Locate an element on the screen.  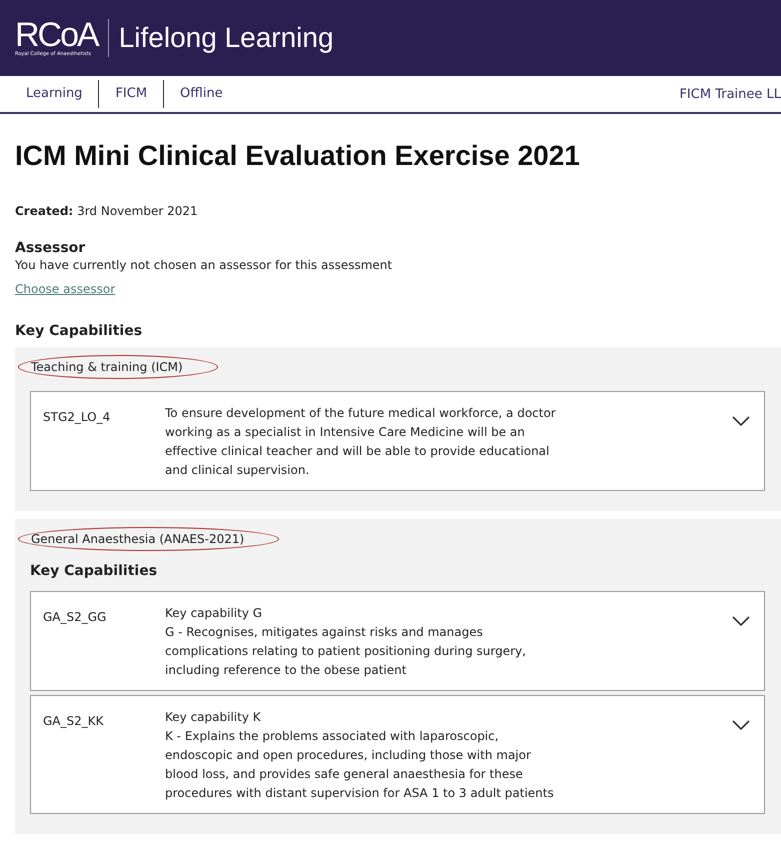
capability-code: STG2_LO_4 is located at coordinates (77, 417).